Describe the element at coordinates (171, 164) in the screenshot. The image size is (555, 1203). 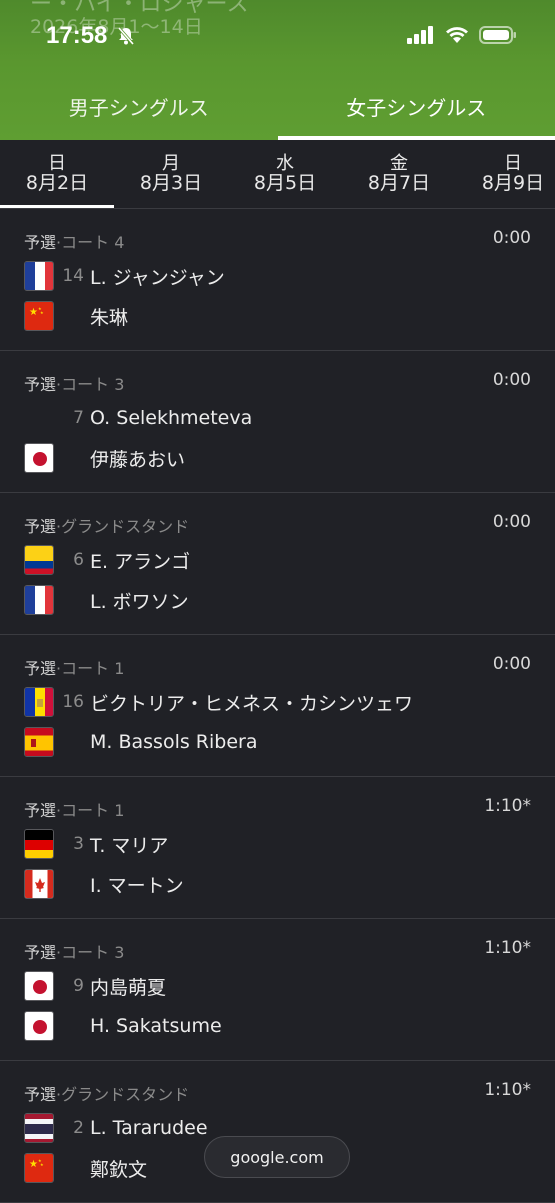
I see `date-weekday: 月` at that location.